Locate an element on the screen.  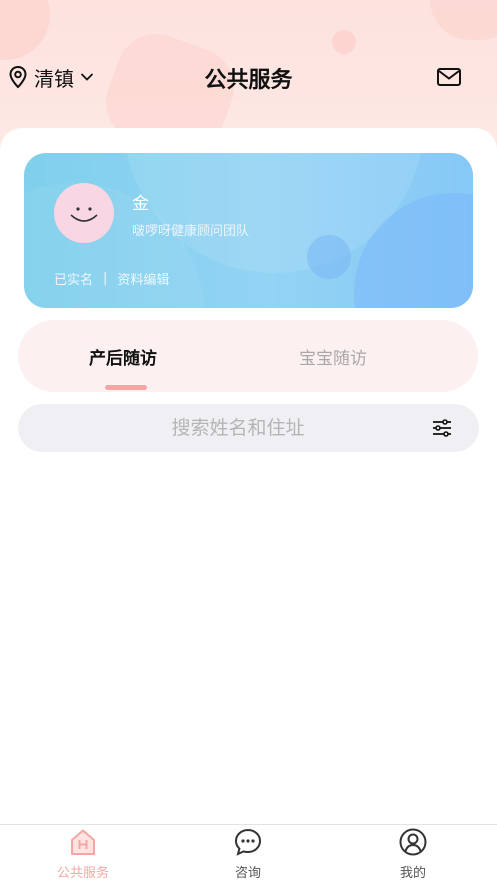
team-name: 啵啰呀健康顾问团队 is located at coordinates (191, 231).